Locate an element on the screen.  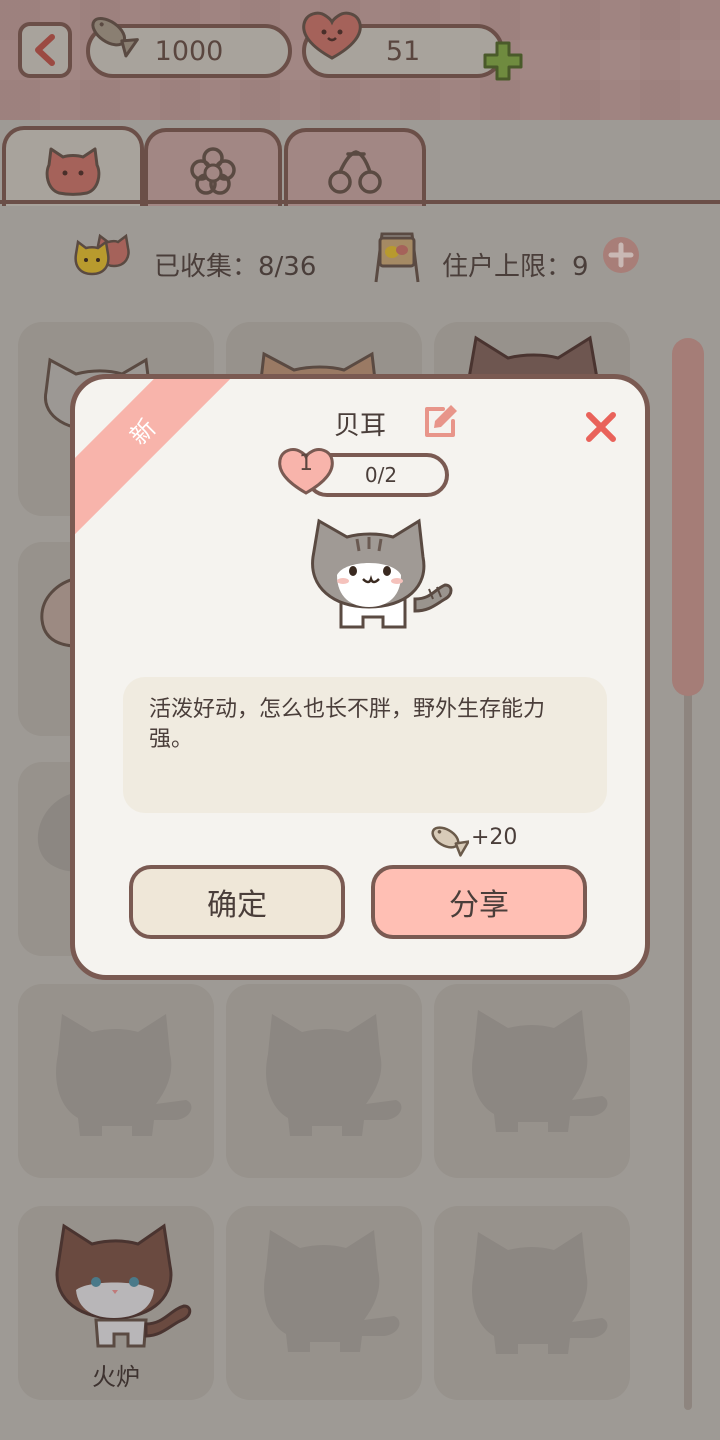
cat-name-title: 贝耳 is located at coordinates (360, 423).